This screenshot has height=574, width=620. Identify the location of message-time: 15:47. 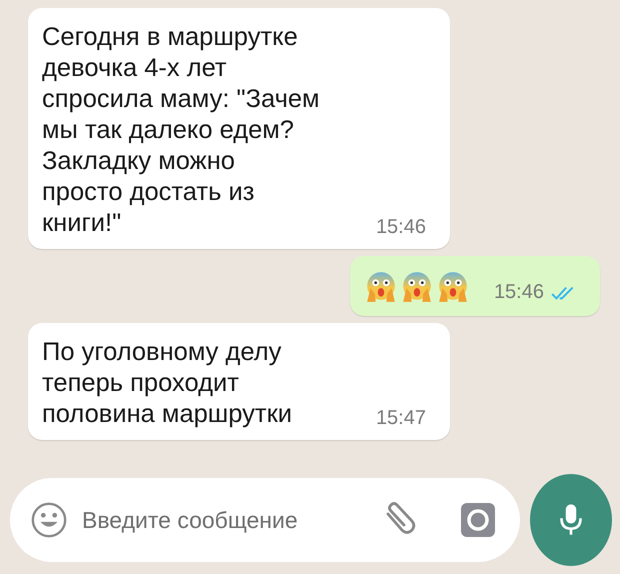
(401, 418).